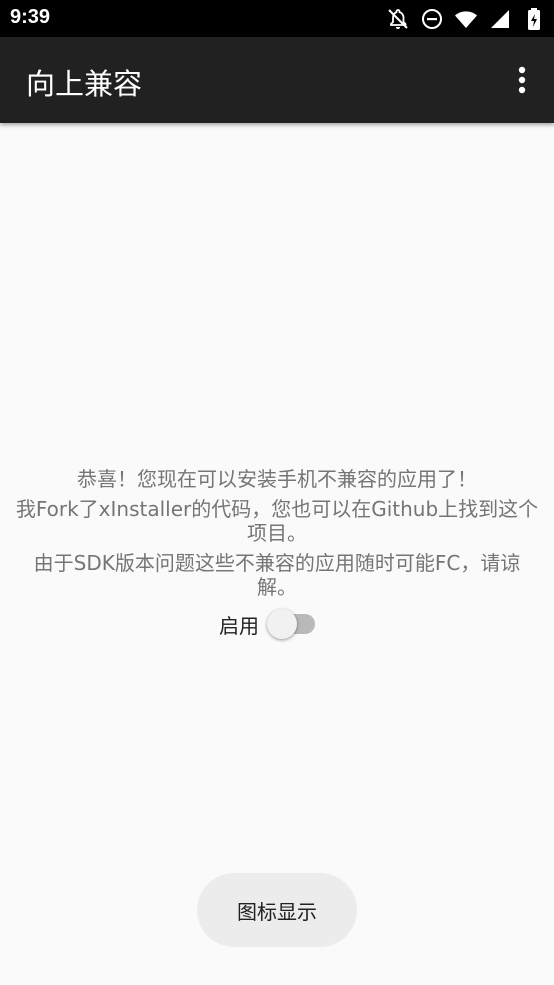 Image resolution: width=554 pixels, height=985 pixels. I want to click on icon-display-button: 图标显示, so click(277, 910).